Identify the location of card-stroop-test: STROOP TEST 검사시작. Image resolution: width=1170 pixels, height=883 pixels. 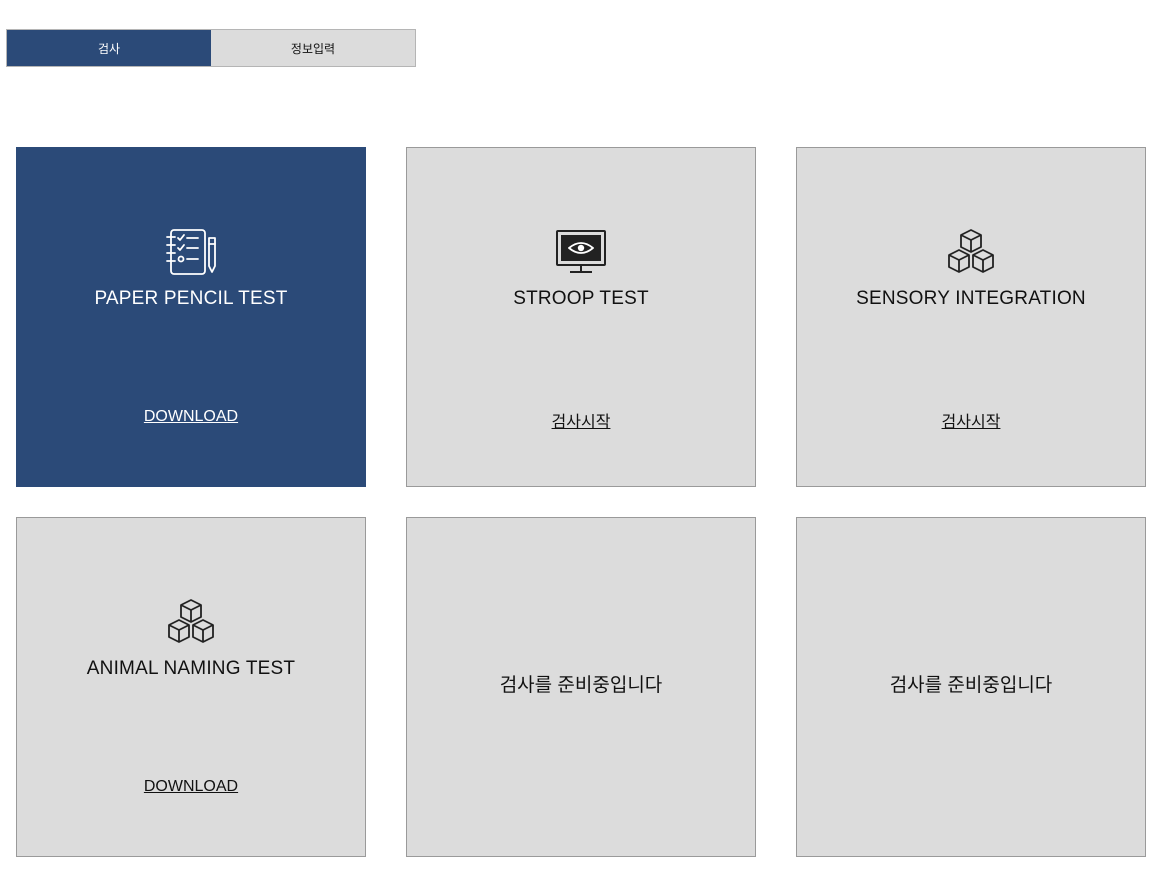
(581, 317).